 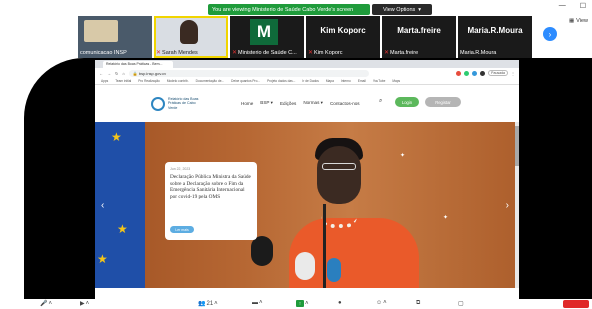 What do you see at coordinates (116, 137) in the screenshot?
I see `star-icon: ★` at bounding box center [116, 137].